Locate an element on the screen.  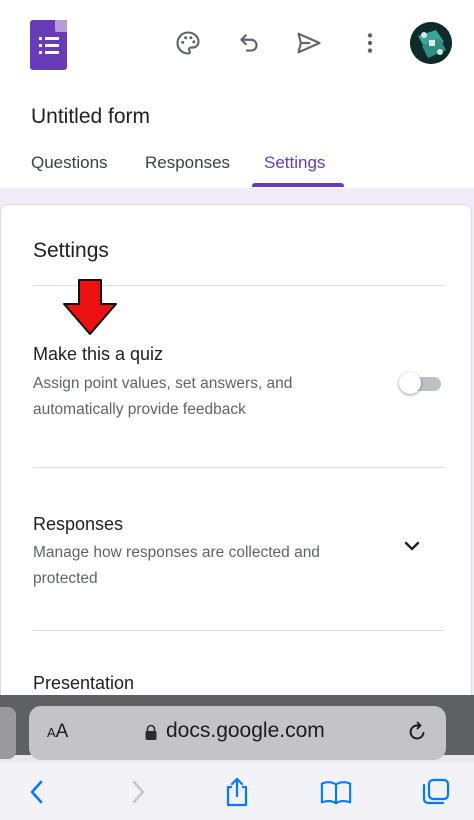
forward-icon is located at coordinates (138, 792).